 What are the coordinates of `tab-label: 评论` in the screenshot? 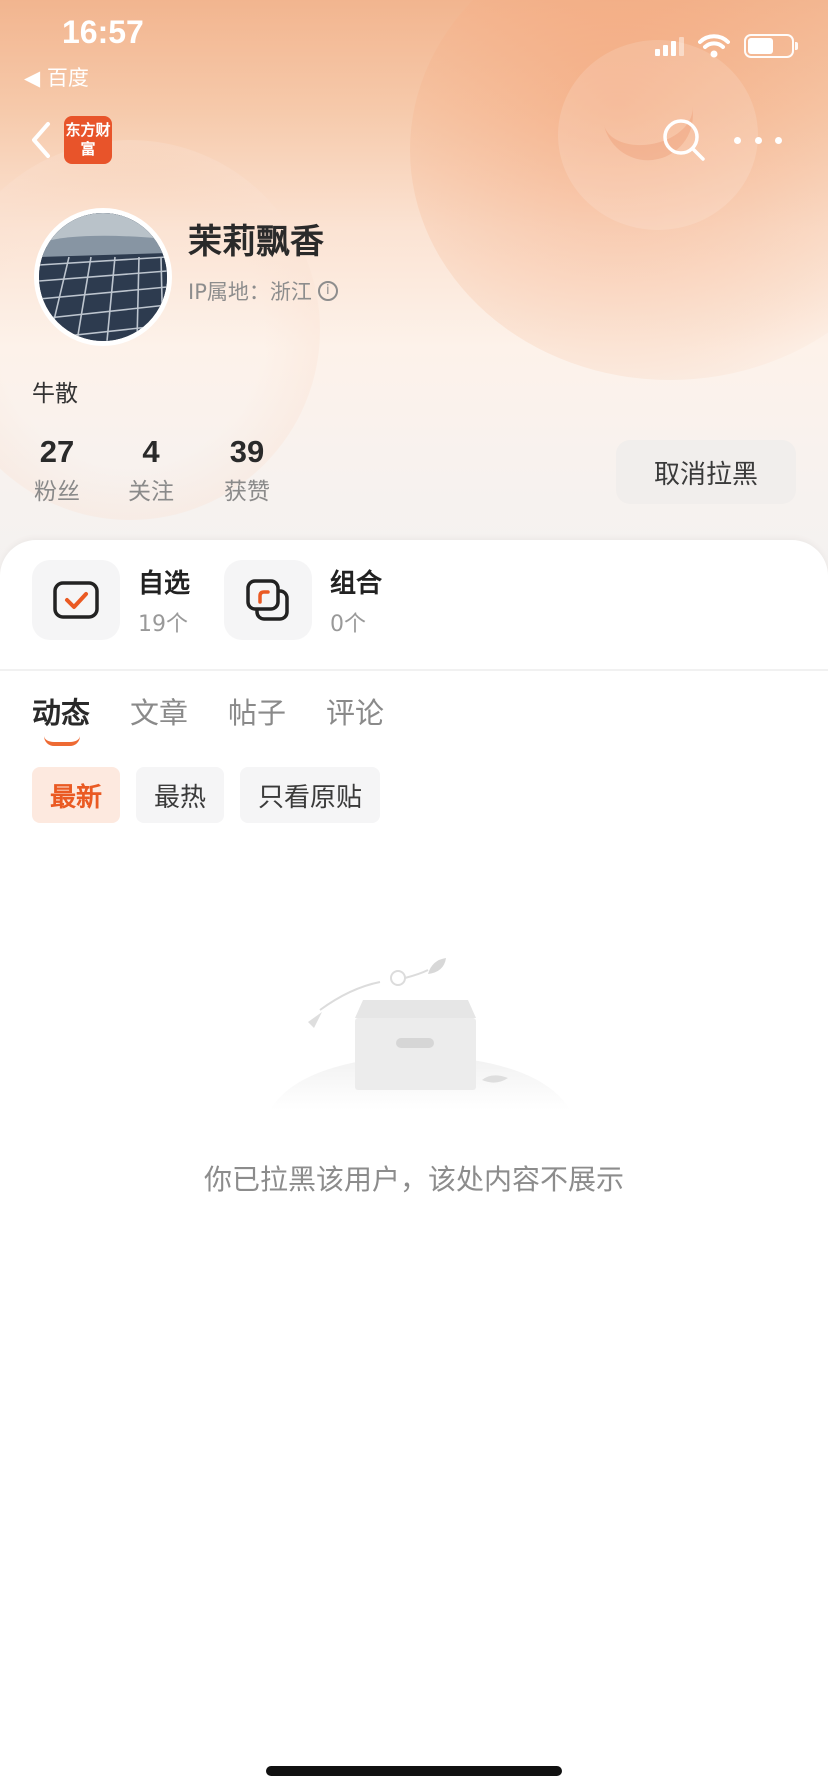 It's located at (355, 713).